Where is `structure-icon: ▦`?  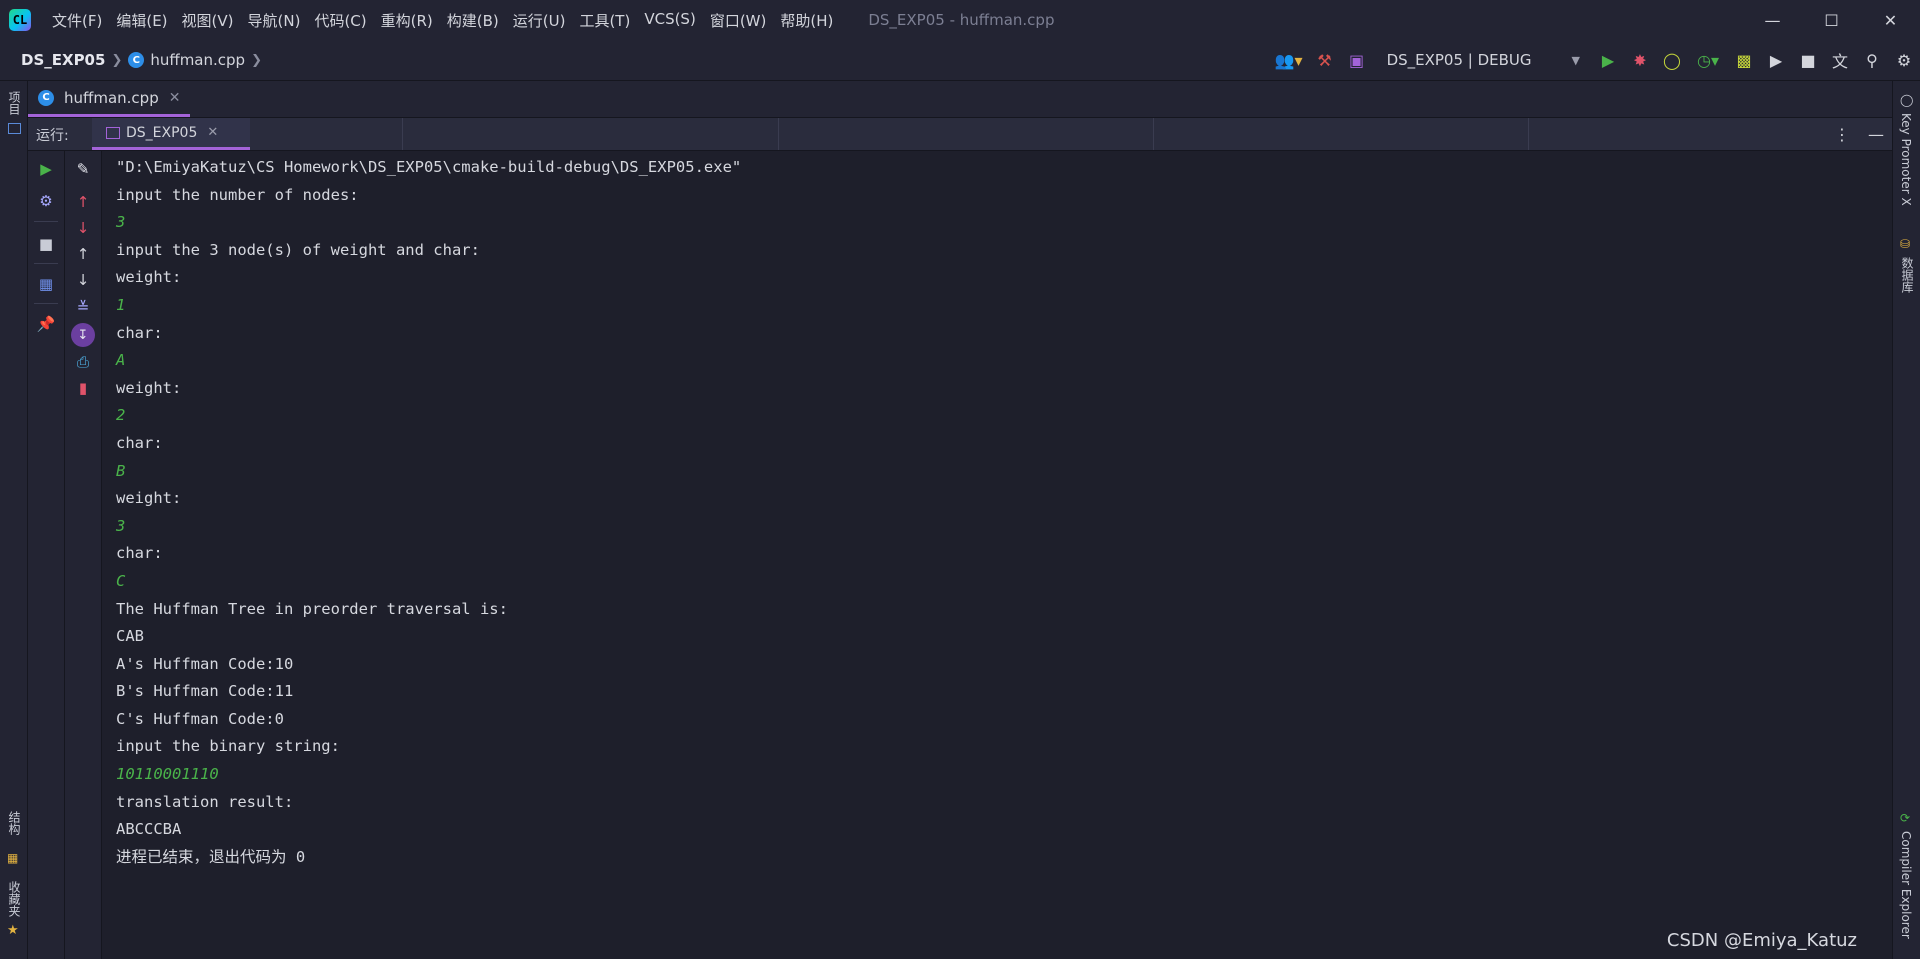
structure-icon: ▦ is located at coordinates (13, 858).